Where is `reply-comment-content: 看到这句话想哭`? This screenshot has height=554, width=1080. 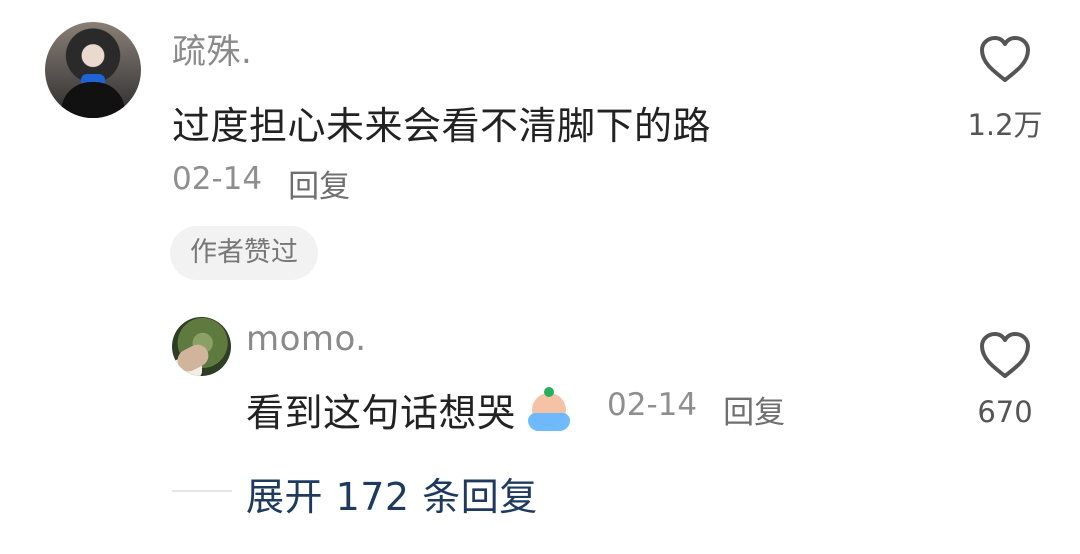
reply-comment-content: 看到这句话想哭 is located at coordinates (409, 409).